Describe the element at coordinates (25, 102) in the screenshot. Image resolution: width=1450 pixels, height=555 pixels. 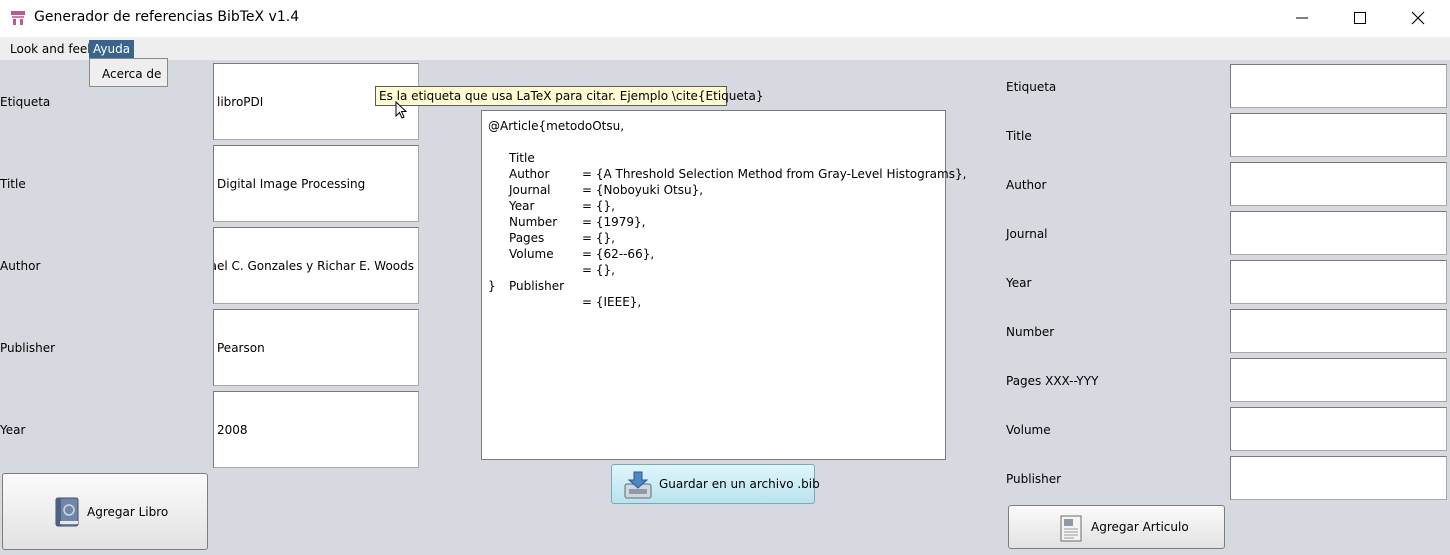
I see `book-etiqueta-label: Etiqueta` at that location.